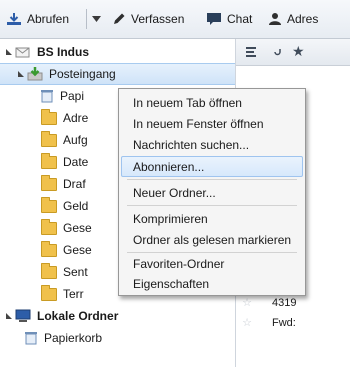 The image size is (350, 367). I want to click on menu-item-label: Komprimieren, so click(170, 218).